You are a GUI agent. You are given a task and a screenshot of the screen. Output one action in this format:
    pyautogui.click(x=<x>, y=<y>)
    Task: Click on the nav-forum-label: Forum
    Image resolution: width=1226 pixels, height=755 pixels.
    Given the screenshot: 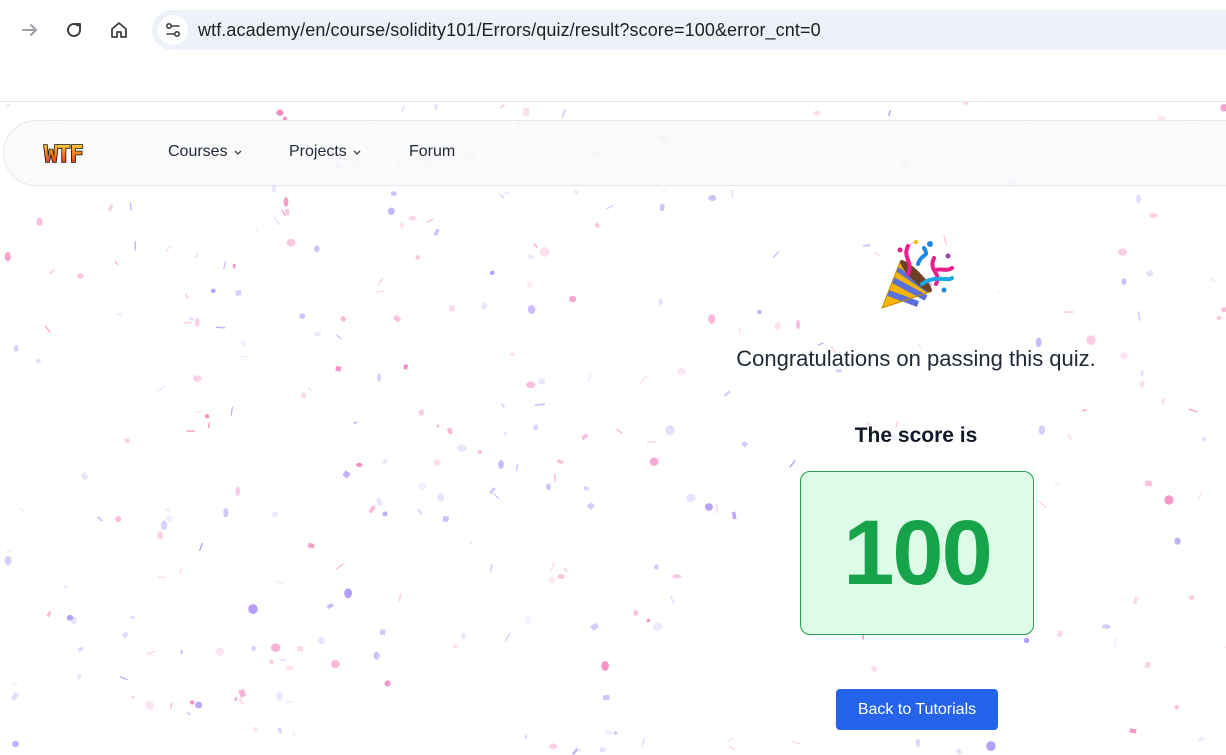 What is the action you would take?
    pyautogui.click(x=432, y=151)
    